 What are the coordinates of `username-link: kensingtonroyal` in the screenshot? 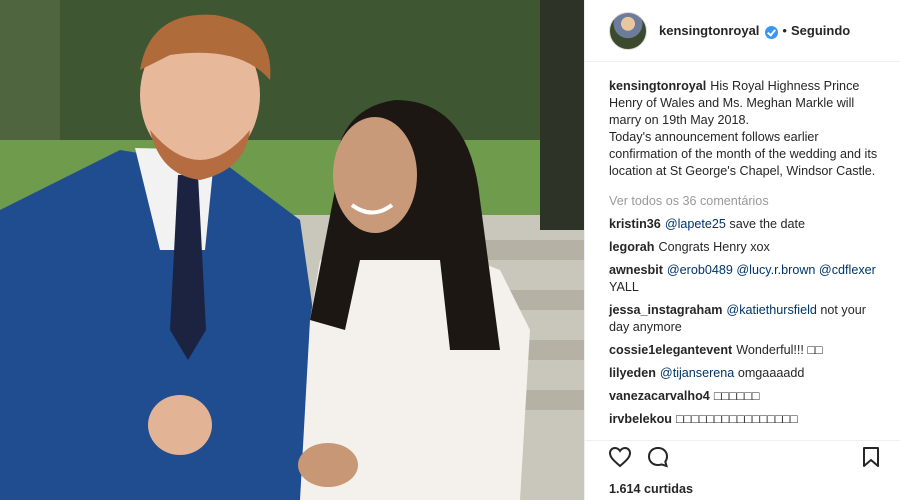 It's located at (709, 30).